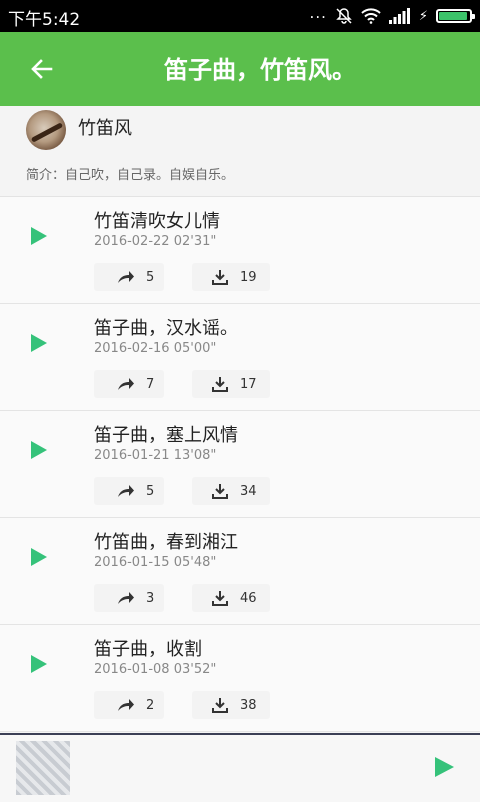  What do you see at coordinates (195, 241) in the screenshot?
I see `track-duration: 02'31"` at bounding box center [195, 241].